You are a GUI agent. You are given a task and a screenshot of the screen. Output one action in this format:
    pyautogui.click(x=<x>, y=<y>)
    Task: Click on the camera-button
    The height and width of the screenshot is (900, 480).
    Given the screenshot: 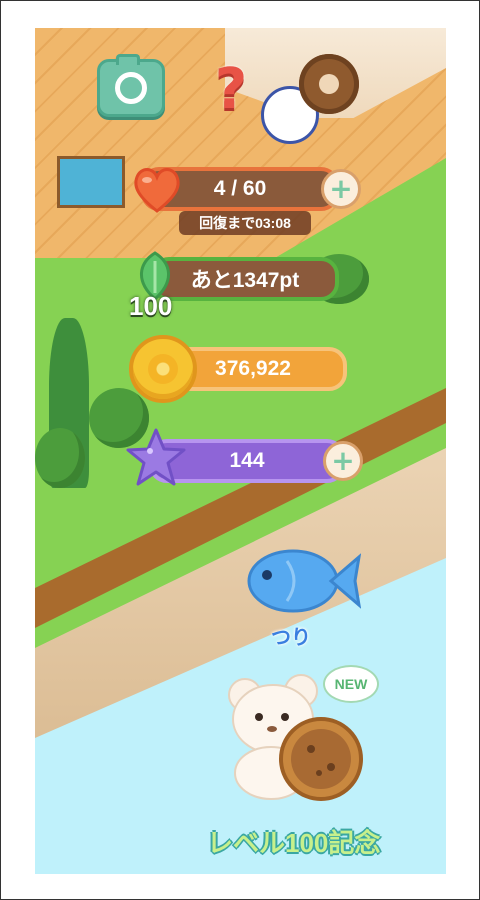 What is the action you would take?
    pyautogui.click(x=131, y=85)
    